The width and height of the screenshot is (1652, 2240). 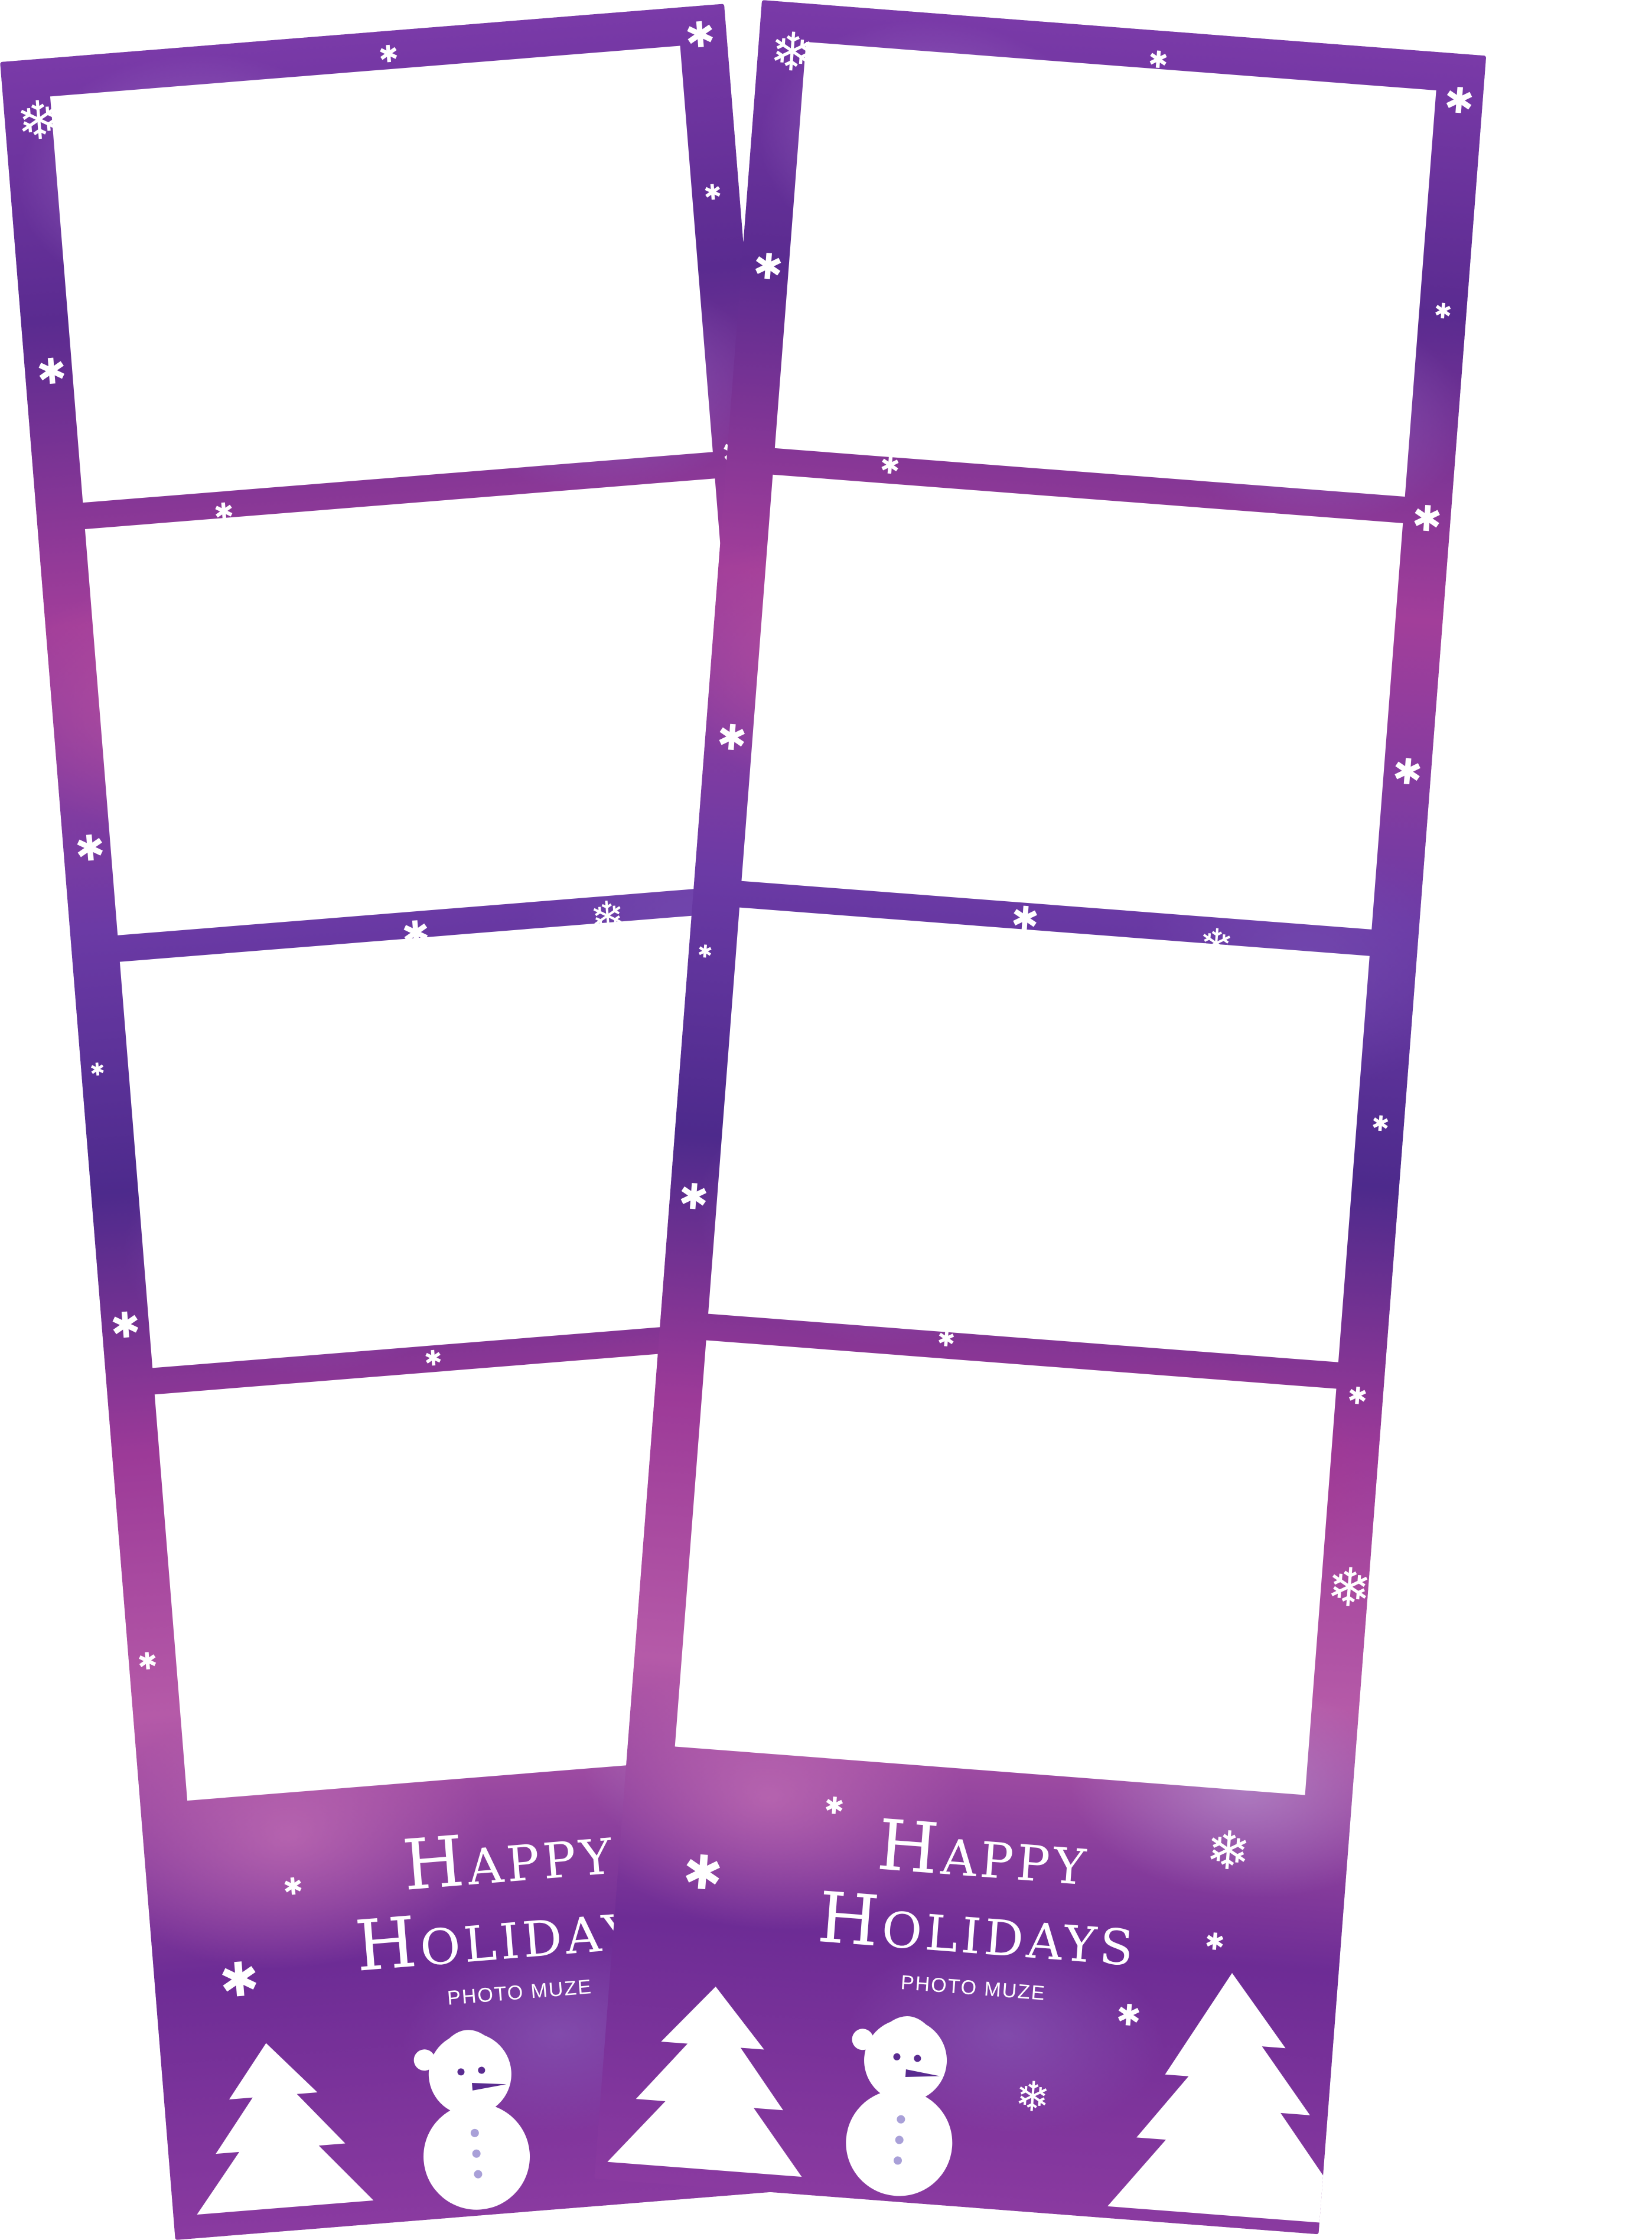 What do you see at coordinates (972, 2000) in the screenshot?
I see `greeting-footer: ✱ ✱ ❄ ✱ ✱ ❄ Happy Holidays PHOTO MUZE` at bounding box center [972, 2000].